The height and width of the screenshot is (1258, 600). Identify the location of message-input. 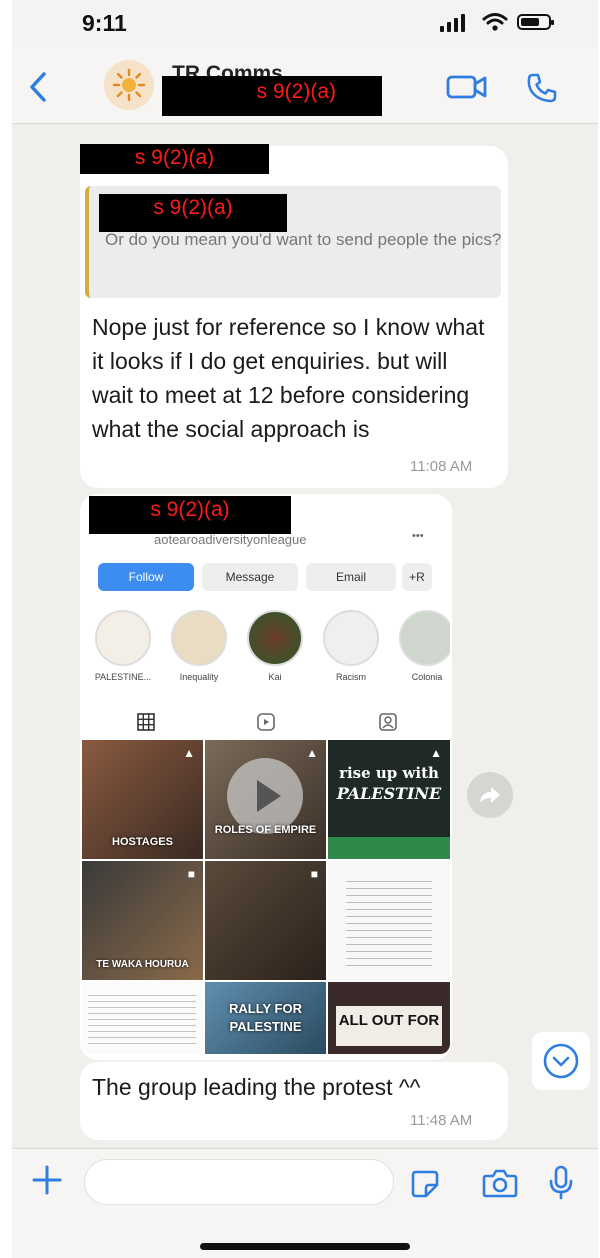
(239, 1182).